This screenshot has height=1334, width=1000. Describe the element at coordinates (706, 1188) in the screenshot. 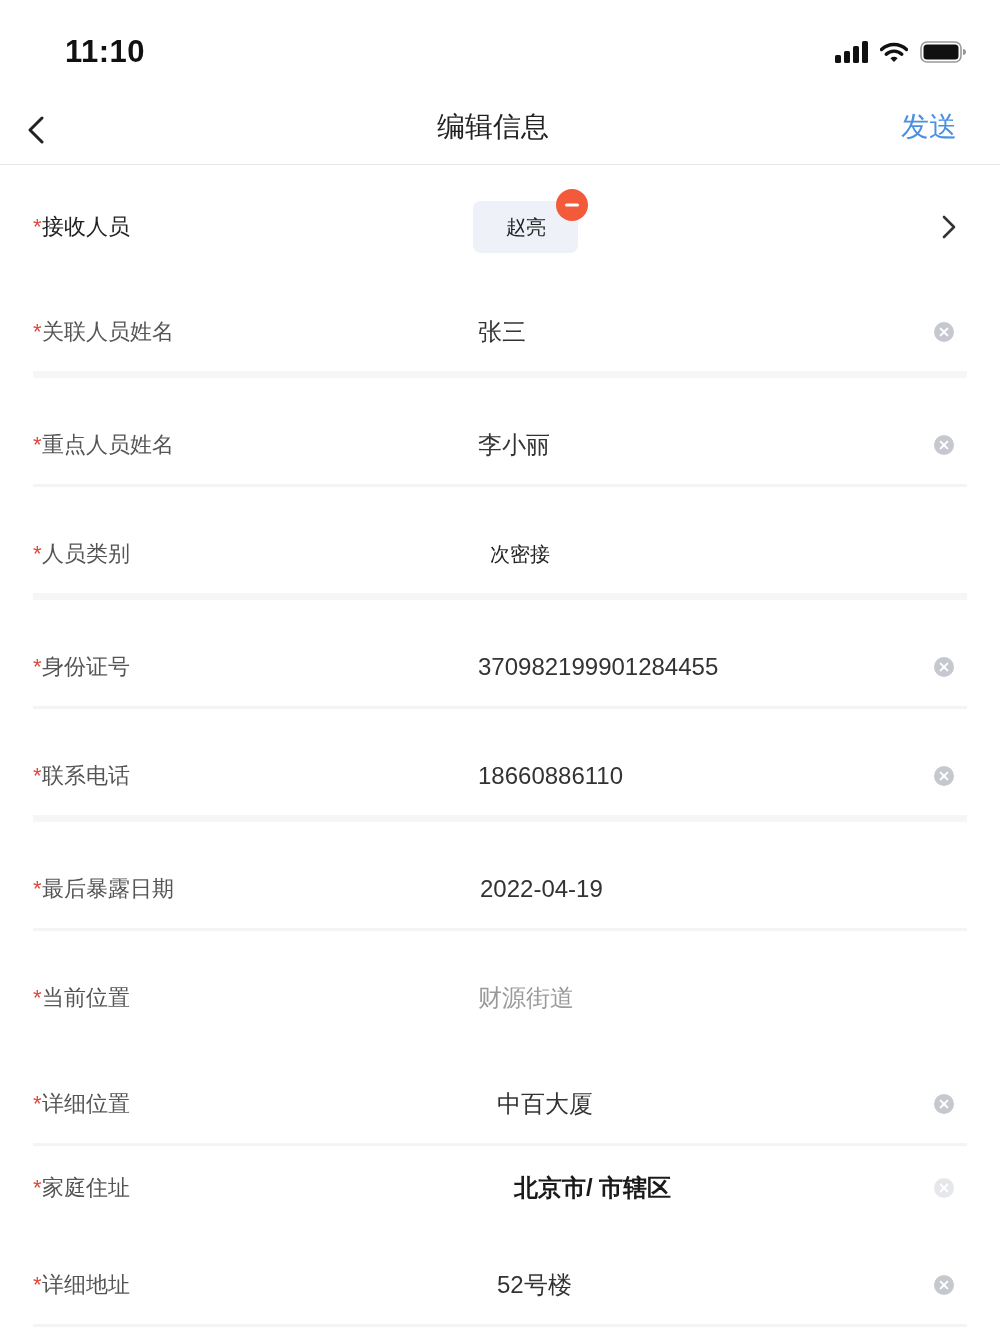

I see `region-field: 北京市/ 市辖区` at that location.